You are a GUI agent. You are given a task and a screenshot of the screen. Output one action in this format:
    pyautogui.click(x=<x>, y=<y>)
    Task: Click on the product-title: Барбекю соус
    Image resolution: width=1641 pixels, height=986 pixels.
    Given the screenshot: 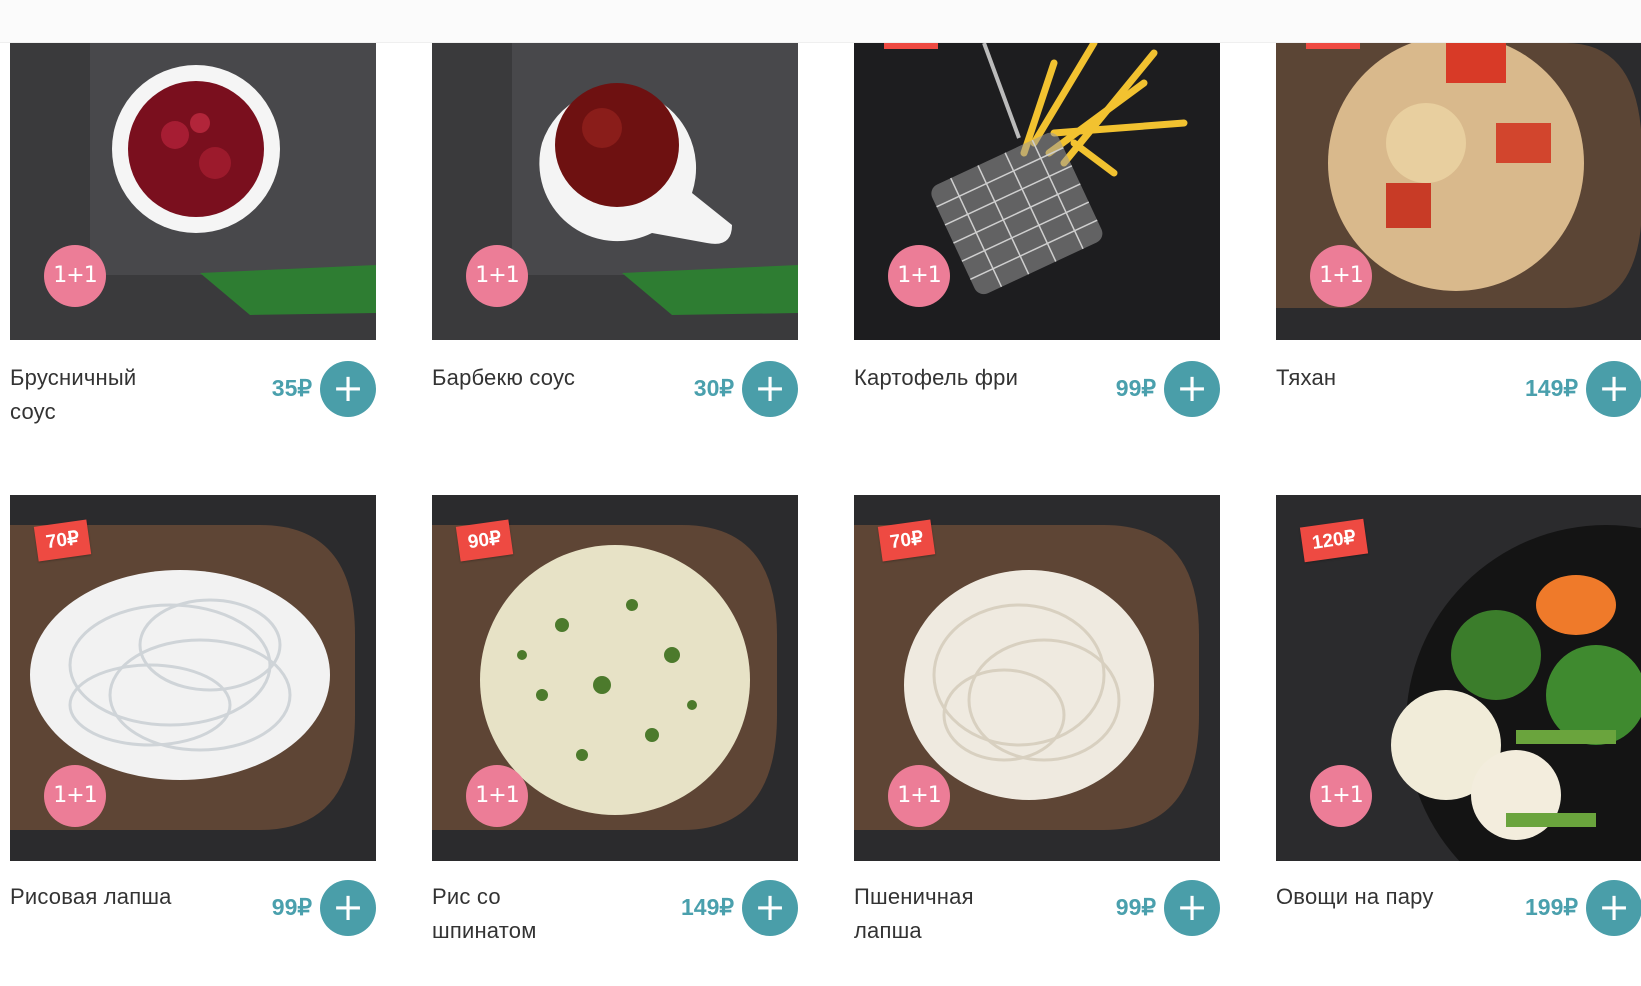 What is the action you would take?
    pyautogui.click(x=542, y=378)
    